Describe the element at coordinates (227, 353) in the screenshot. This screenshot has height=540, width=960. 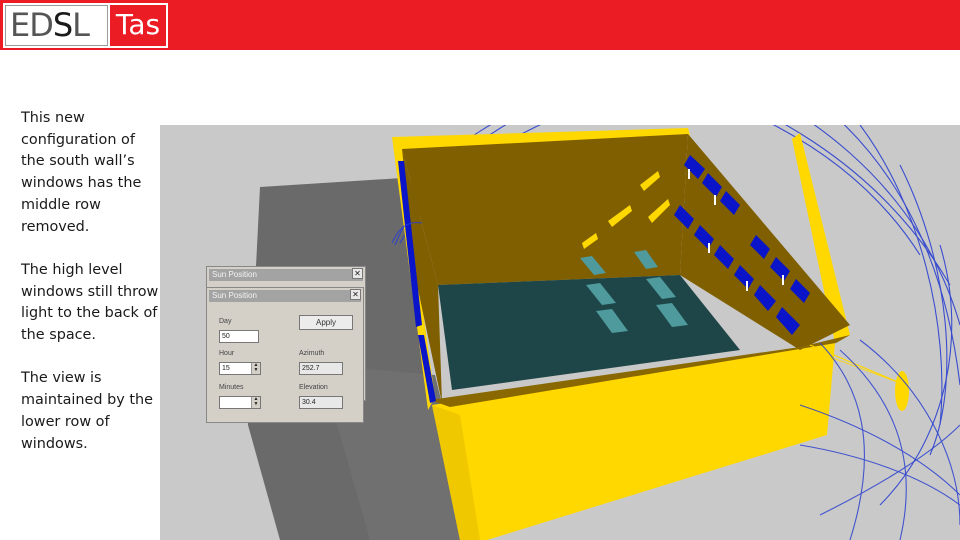
I see `hour-label: Hour` at that location.